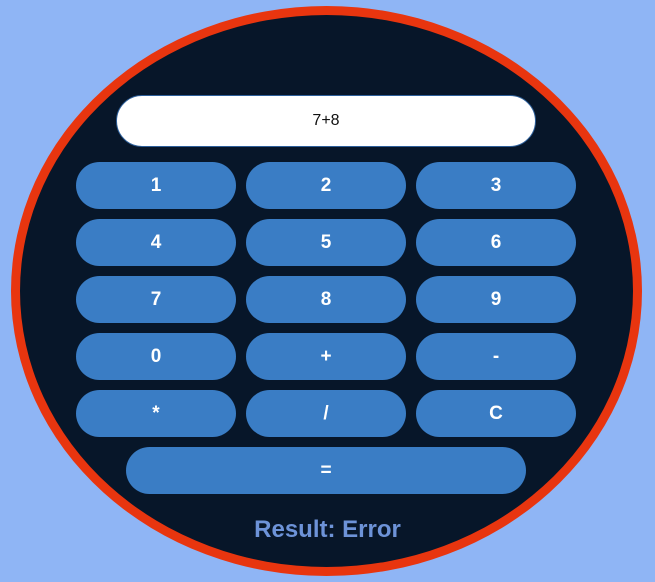 This screenshot has height=582, width=655. What do you see at coordinates (496, 242) in the screenshot?
I see `key-6: 6` at bounding box center [496, 242].